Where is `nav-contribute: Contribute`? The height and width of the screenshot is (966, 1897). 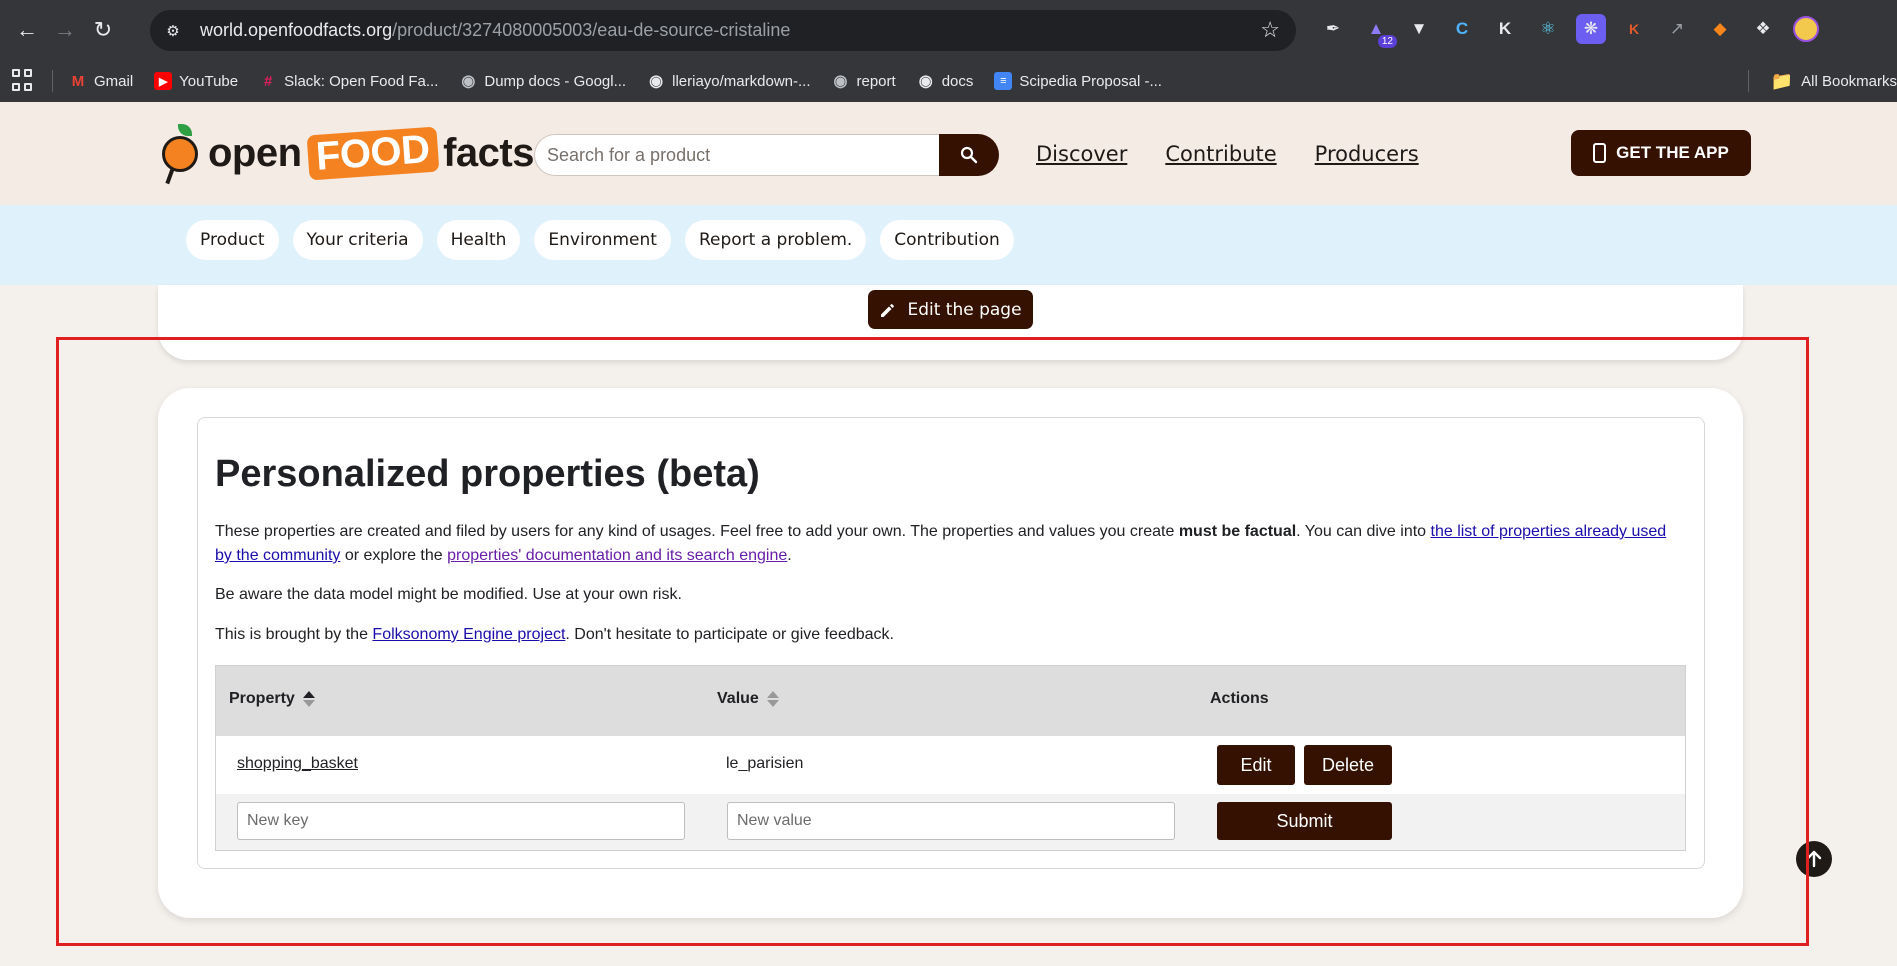 nav-contribute: Contribute is located at coordinates (1220, 154).